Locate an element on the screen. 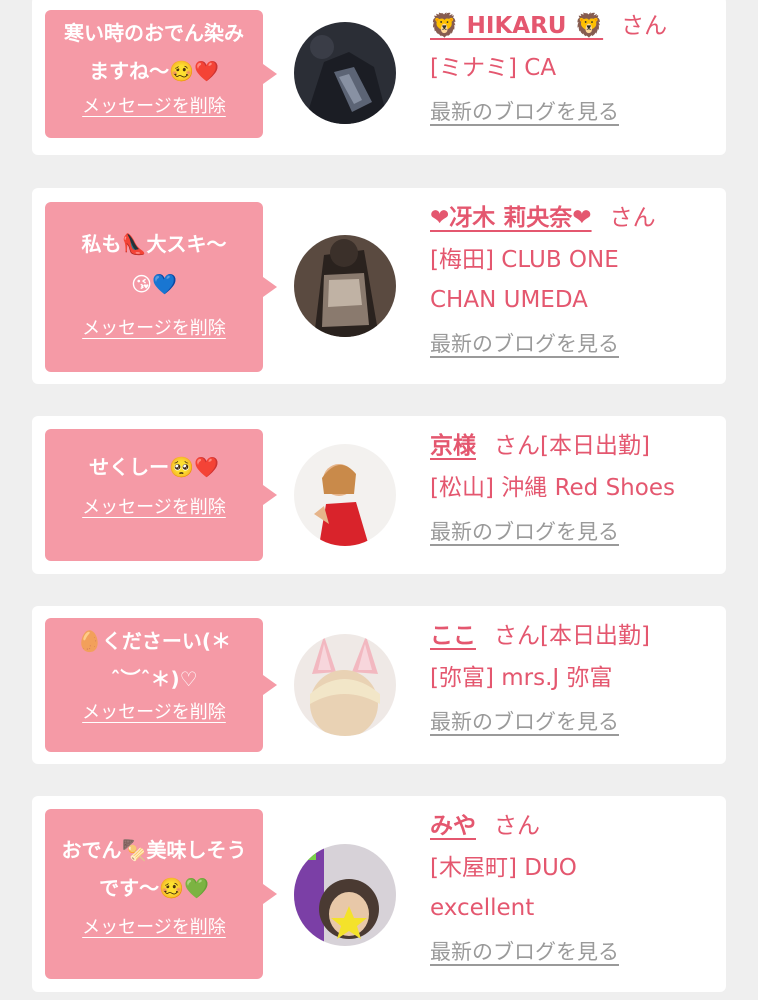 The image size is (758, 1000). message-text: 寒い時のおでん染みますね〜🥴❤️ is located at coordinates (154, 52).